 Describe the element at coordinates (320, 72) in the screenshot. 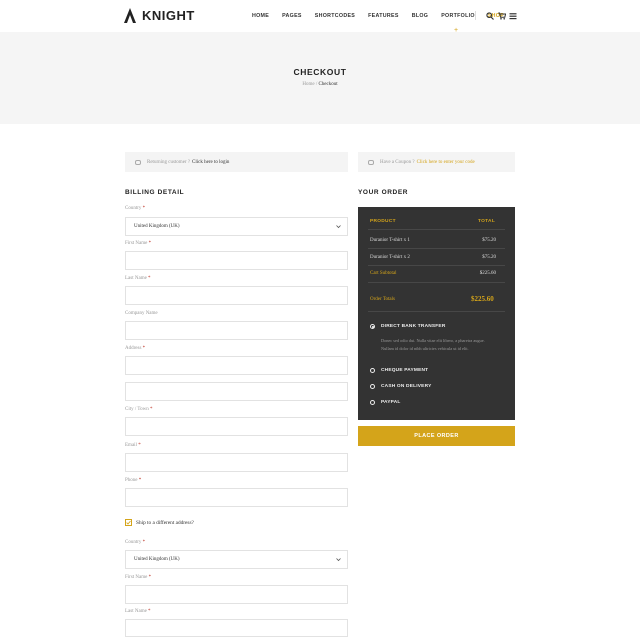

I see `page-title: CHECKOUT` at that location.